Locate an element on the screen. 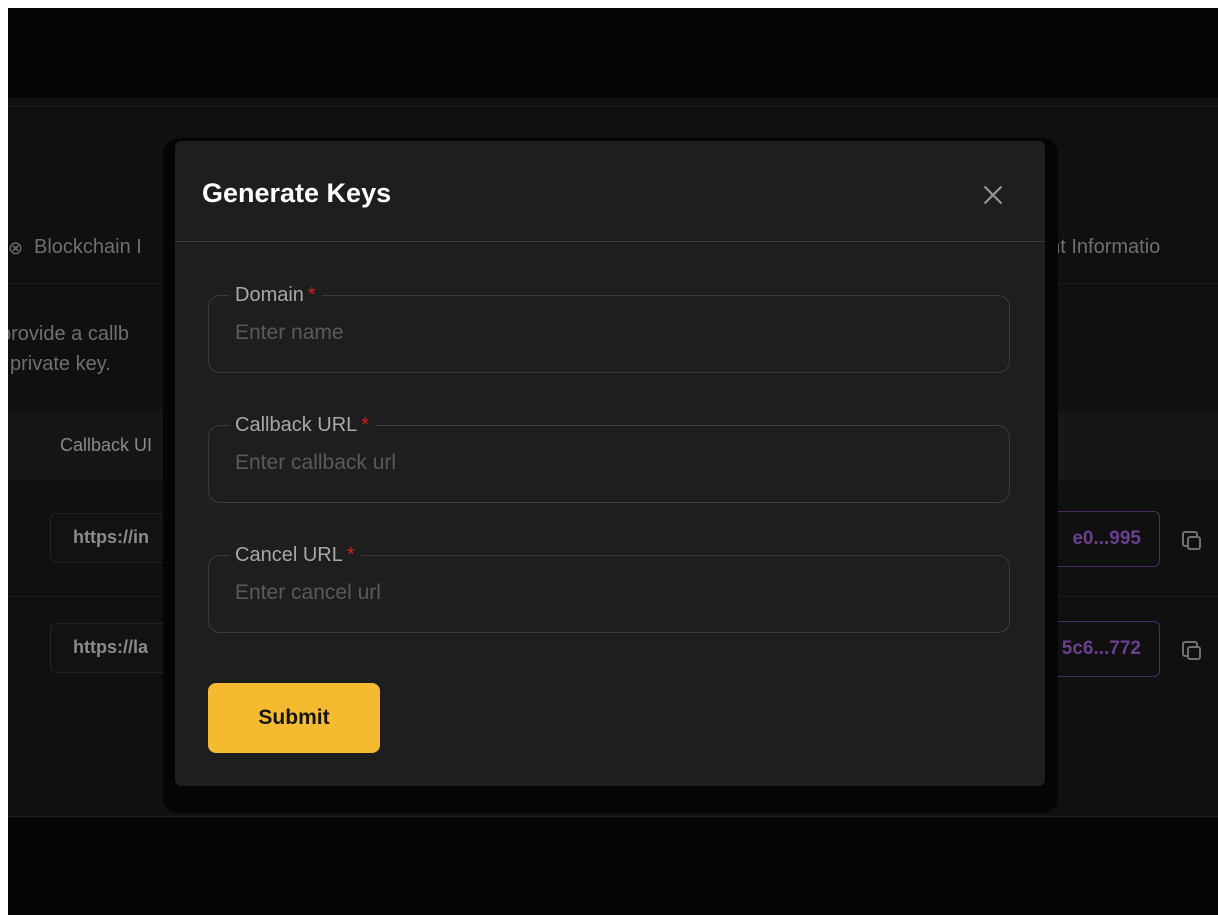  table-row-divider is located at coordinates (613, 816).